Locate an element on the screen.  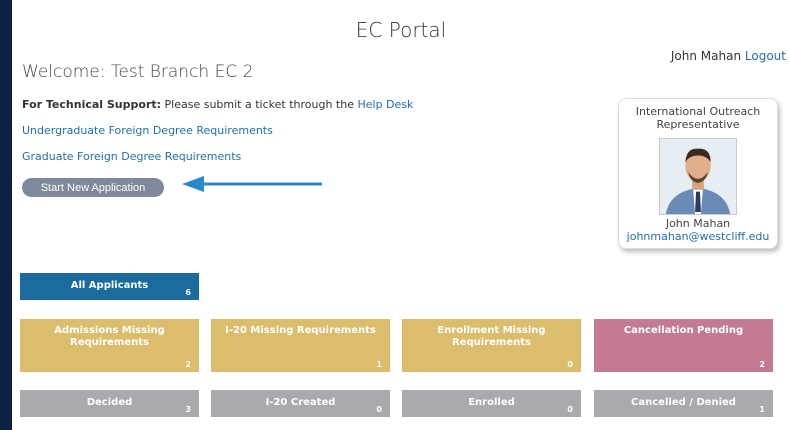
user-bar: John Mahan Logout is located at coordinates (728, 56).